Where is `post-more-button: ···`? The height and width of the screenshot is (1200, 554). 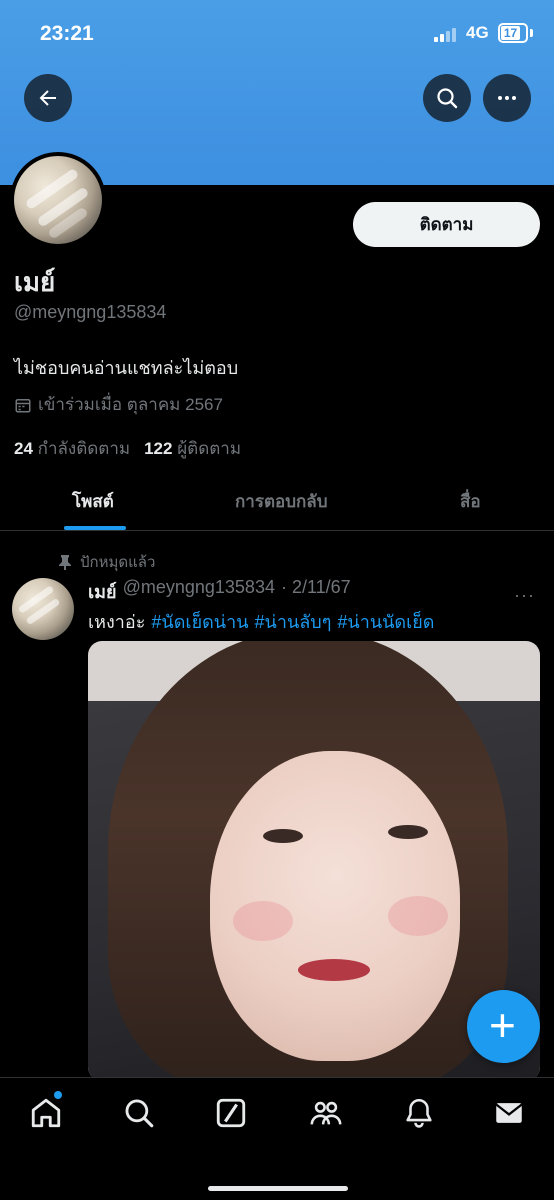 post-more-button: ··· is located at coordinates (524, 595).